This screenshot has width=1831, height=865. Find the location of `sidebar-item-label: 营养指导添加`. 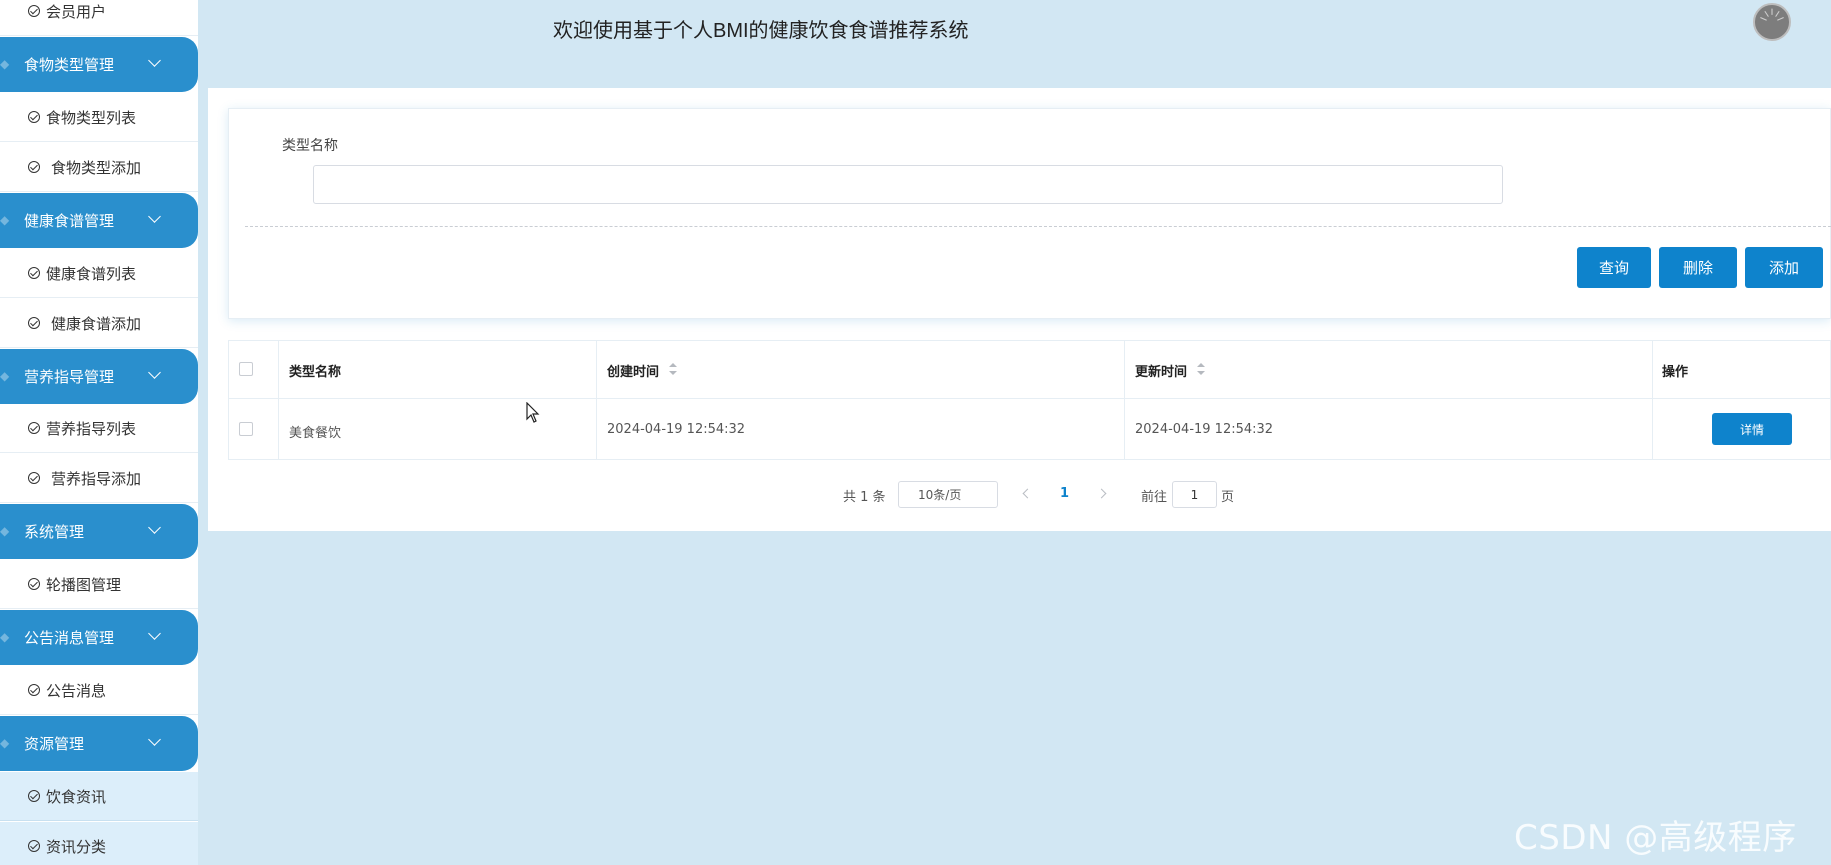

sidebar-item-label: 营养指导添加 is located at coordinates (96, 478).